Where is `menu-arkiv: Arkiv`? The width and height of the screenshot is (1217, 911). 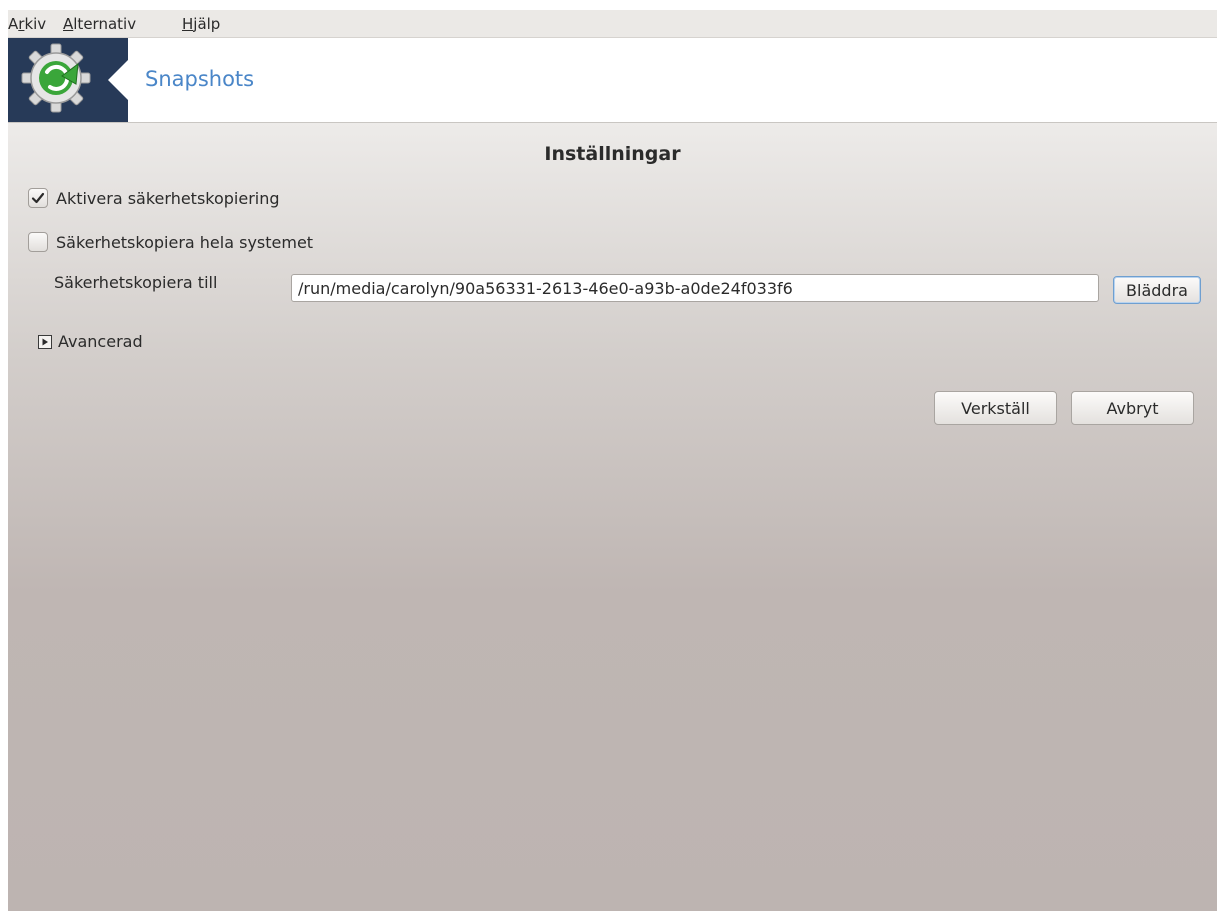
menu-arkiv: Arkiv is located at coordinates (27, 24).